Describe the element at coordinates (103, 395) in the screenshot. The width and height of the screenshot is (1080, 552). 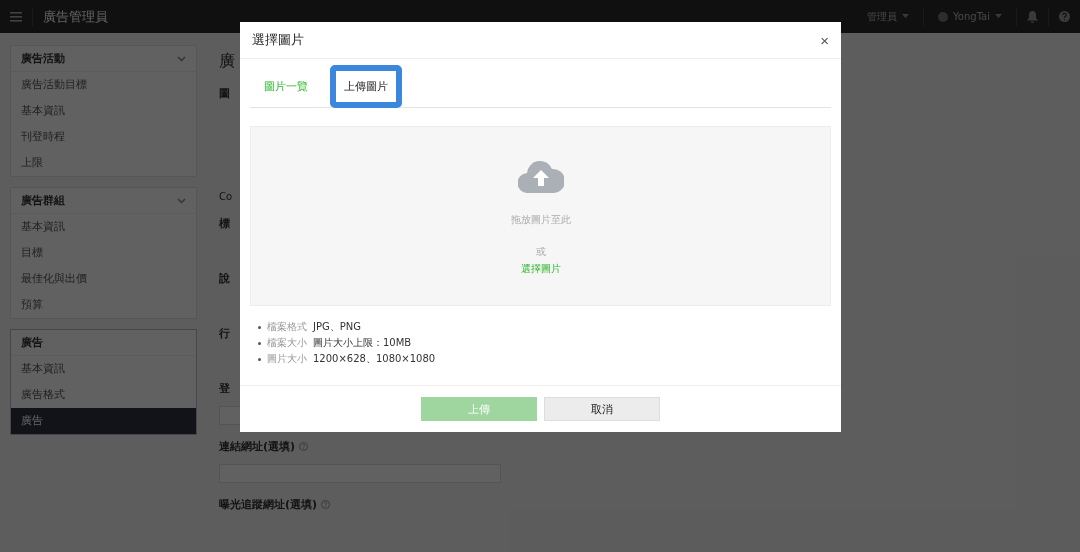
I see `sidebar-item: 廣告格式` at that location.